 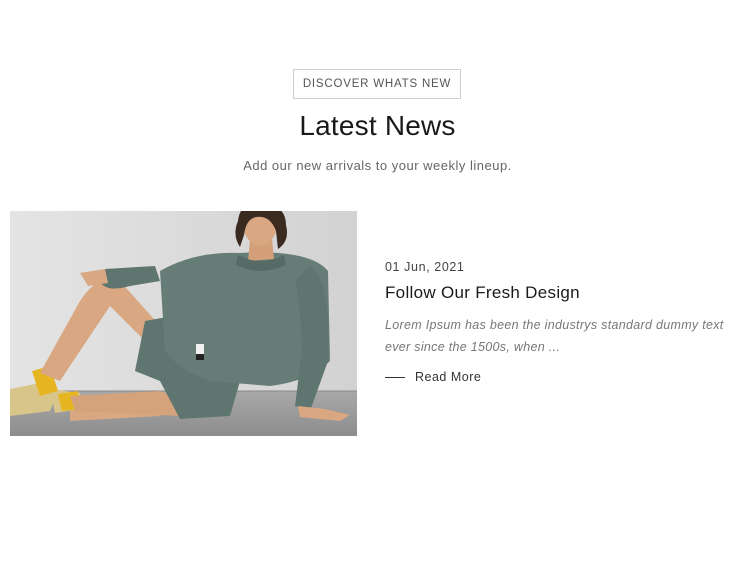 I want to click on read-more-link: Read More, so click(x=433, y=377).